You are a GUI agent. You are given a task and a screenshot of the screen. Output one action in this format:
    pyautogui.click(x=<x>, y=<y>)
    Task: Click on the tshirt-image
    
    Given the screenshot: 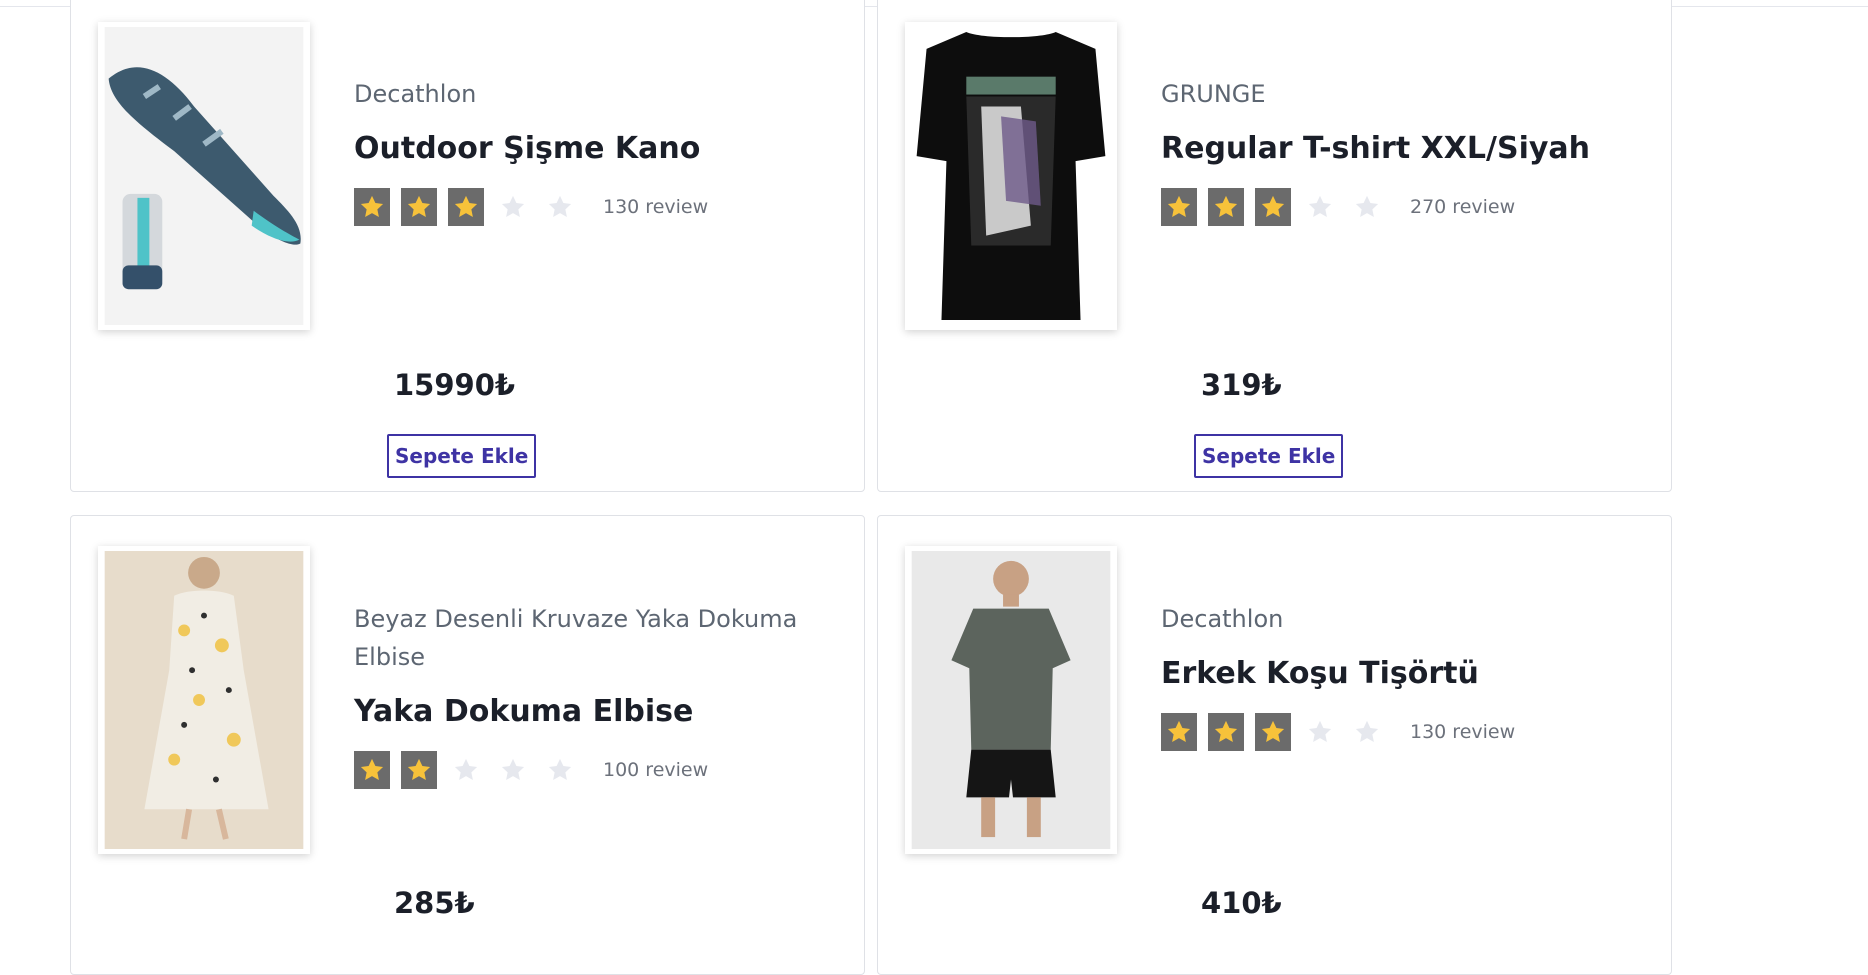 What is the action you would take?
    pyautogui.click(x=1011, y=176)
    